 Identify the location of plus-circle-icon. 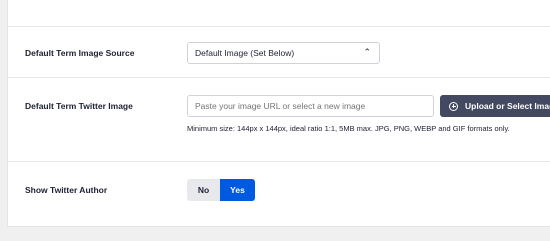
(453, 106).